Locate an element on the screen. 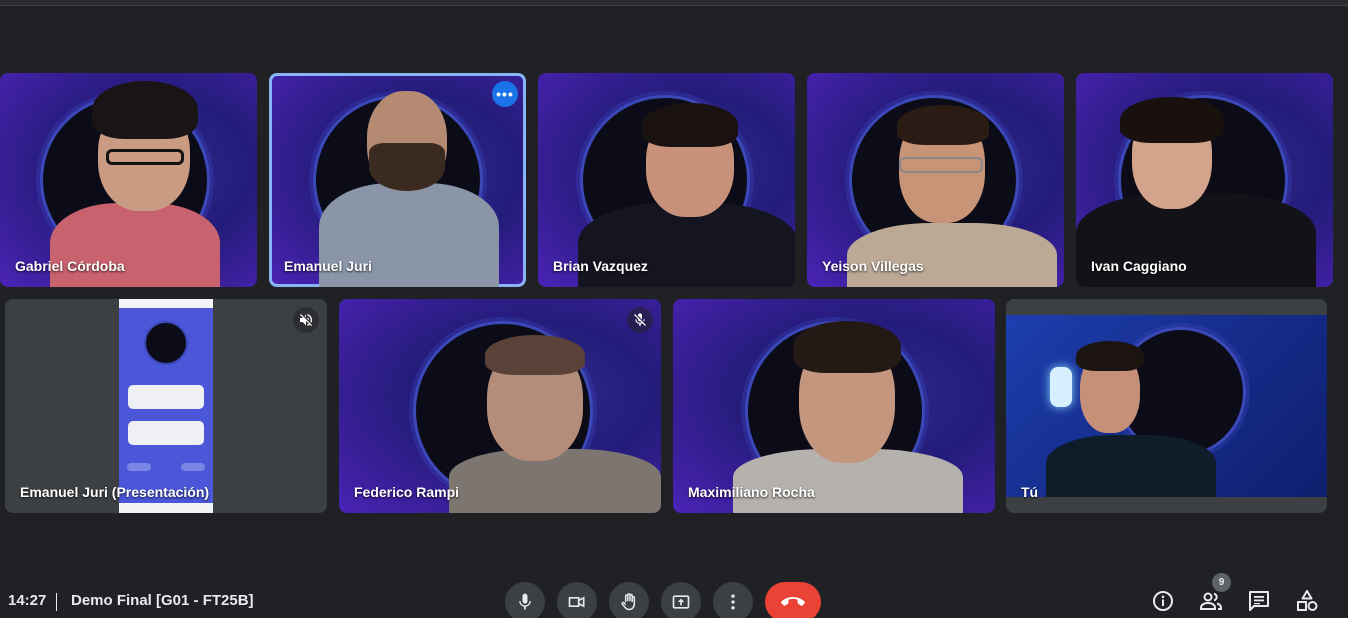 Image resolution: width=1348 pixels, height=618 pixels. participant-name: Gabriel Córdoba is located at coordinates (70, 266).